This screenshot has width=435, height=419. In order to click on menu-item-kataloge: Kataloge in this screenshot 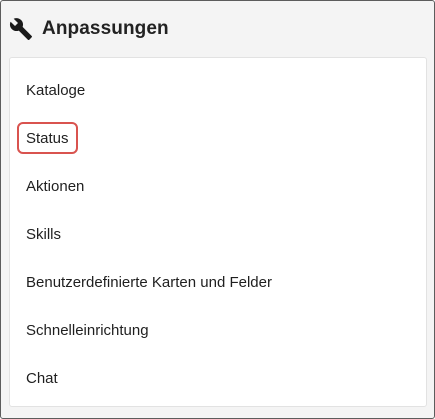, I will do `click(55, 90)`.